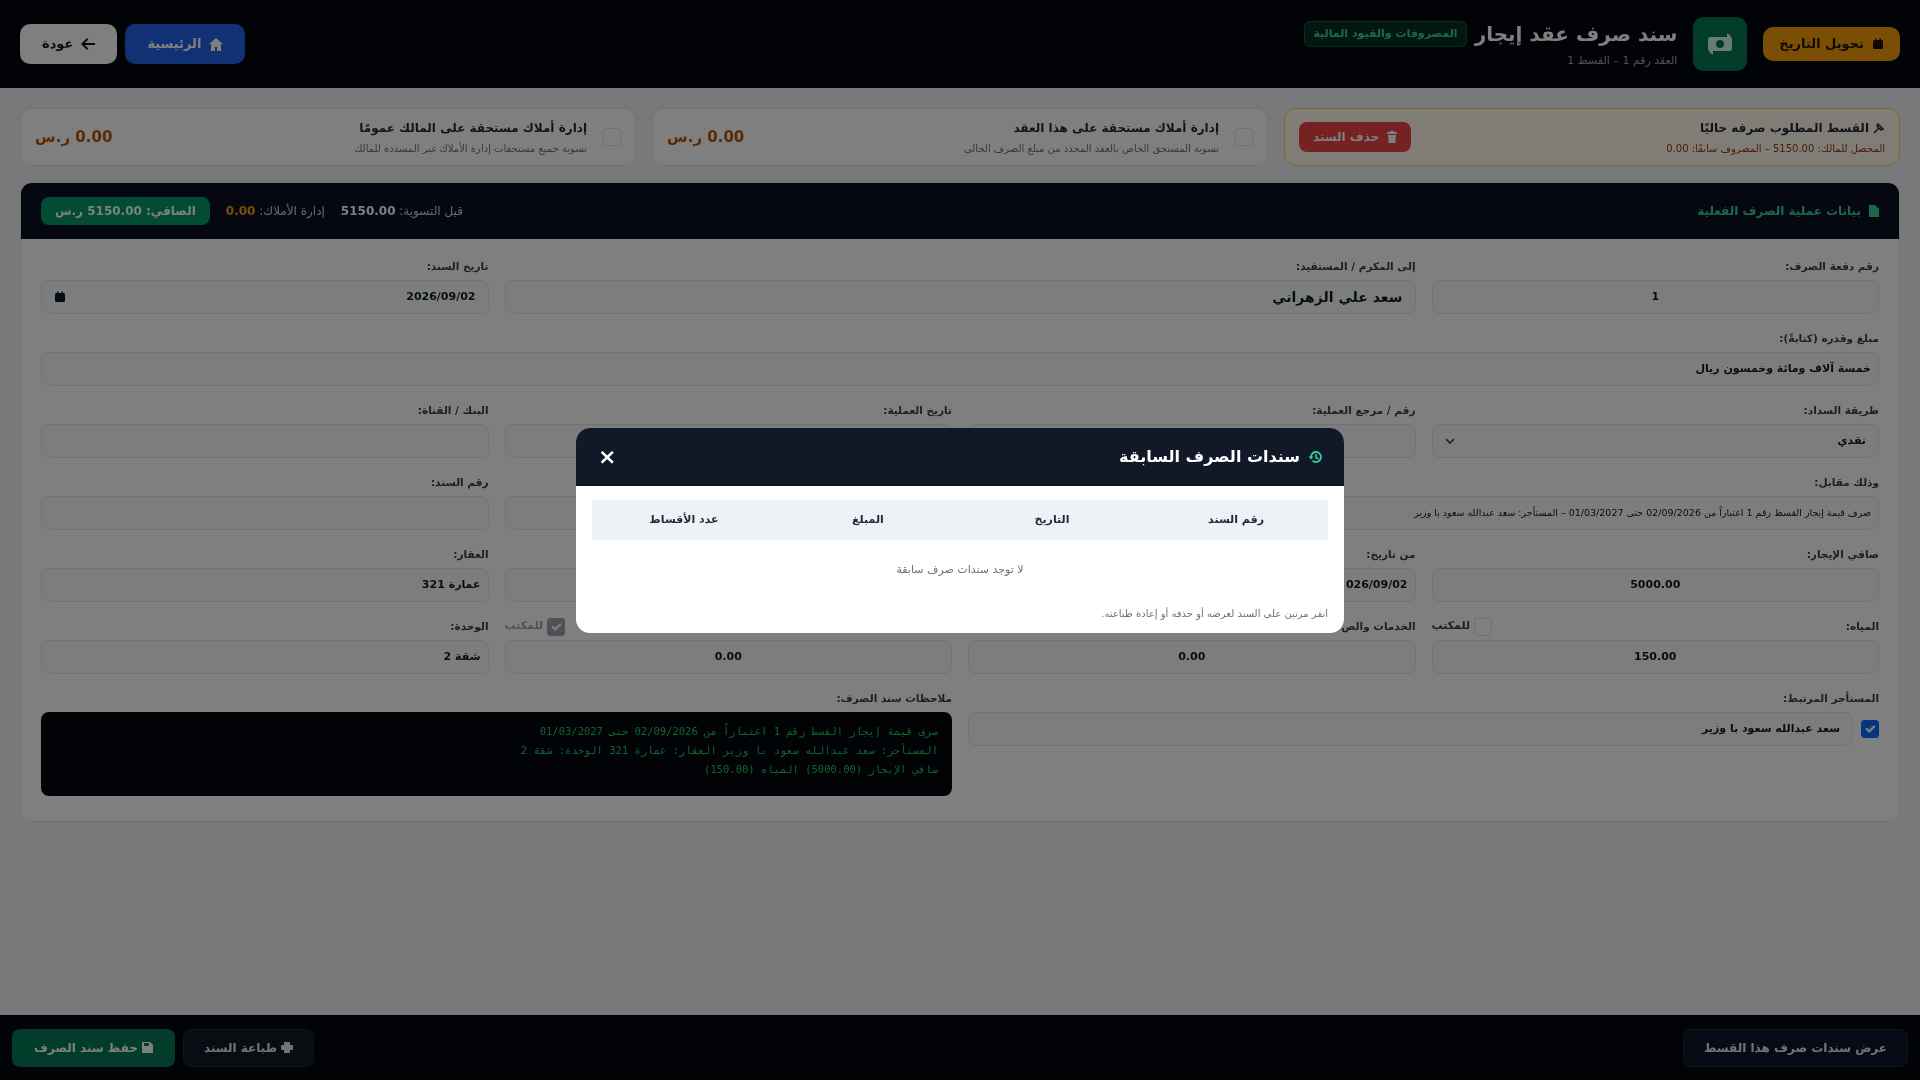 The image size is (1920, 1080). Describe the element at coordinates (216, 44) in the screenshot. I see `home-icon` at that location.